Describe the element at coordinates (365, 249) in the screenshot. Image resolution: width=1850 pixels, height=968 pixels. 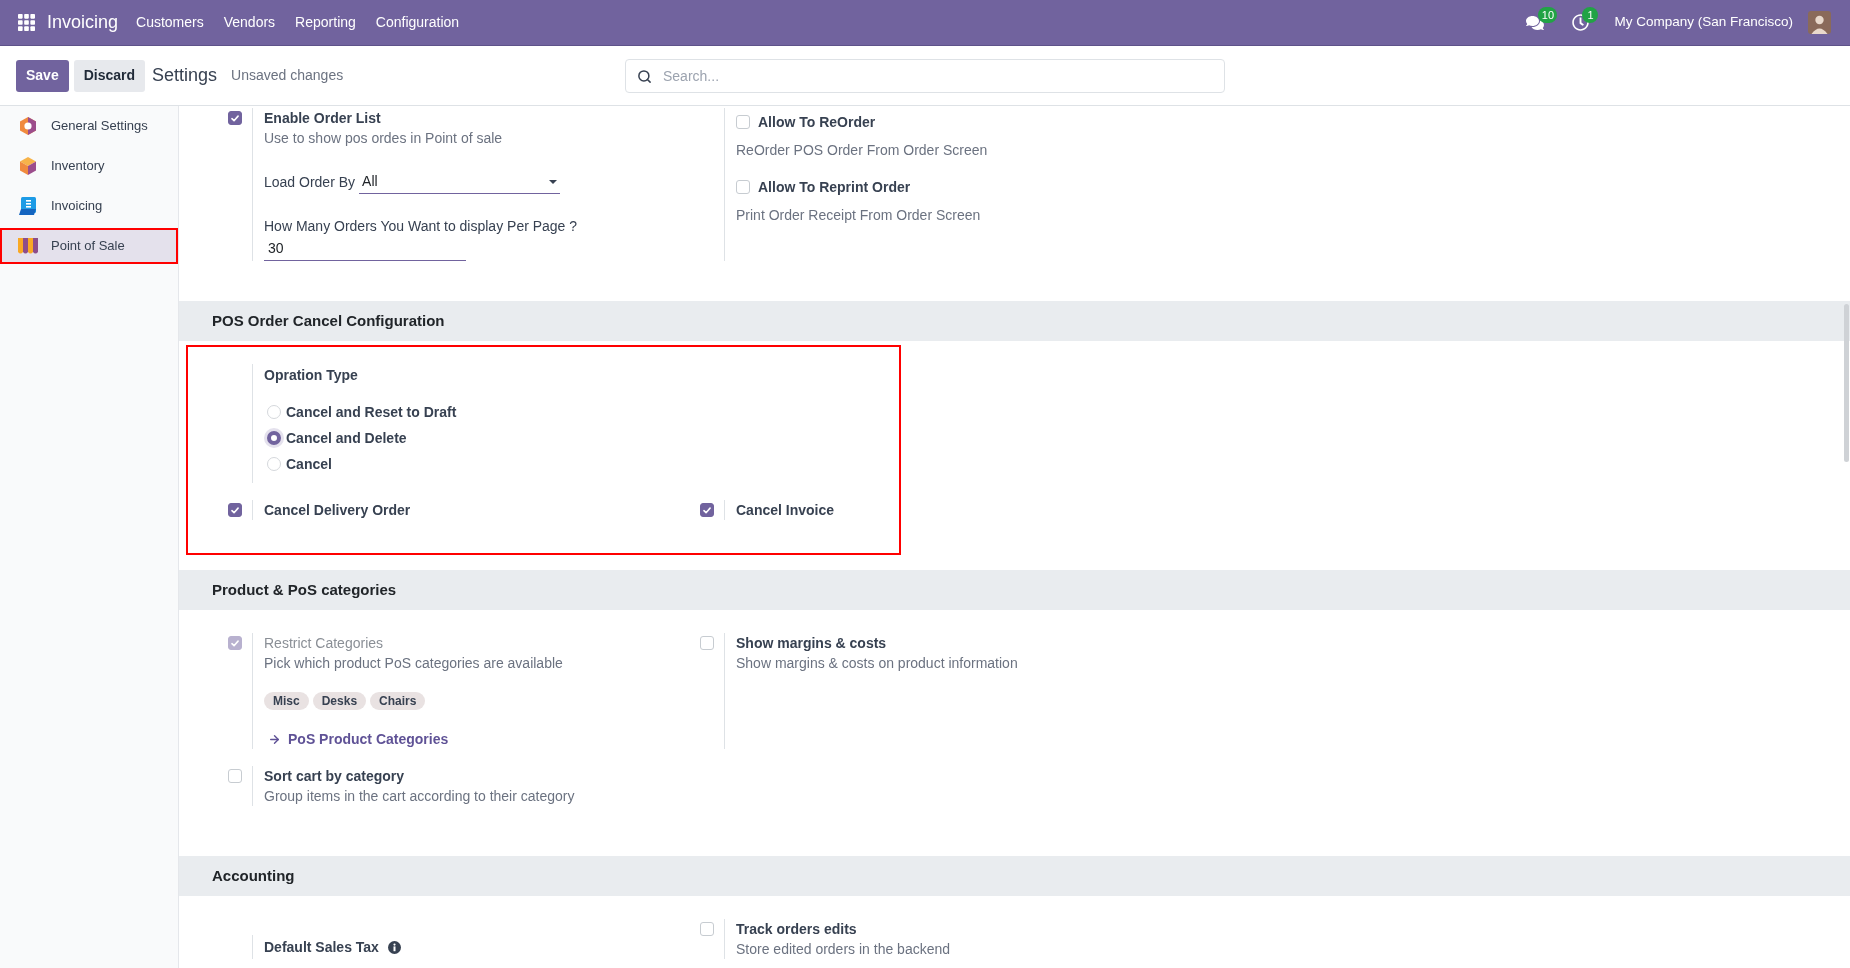
I see `number-field: 30` at that location.